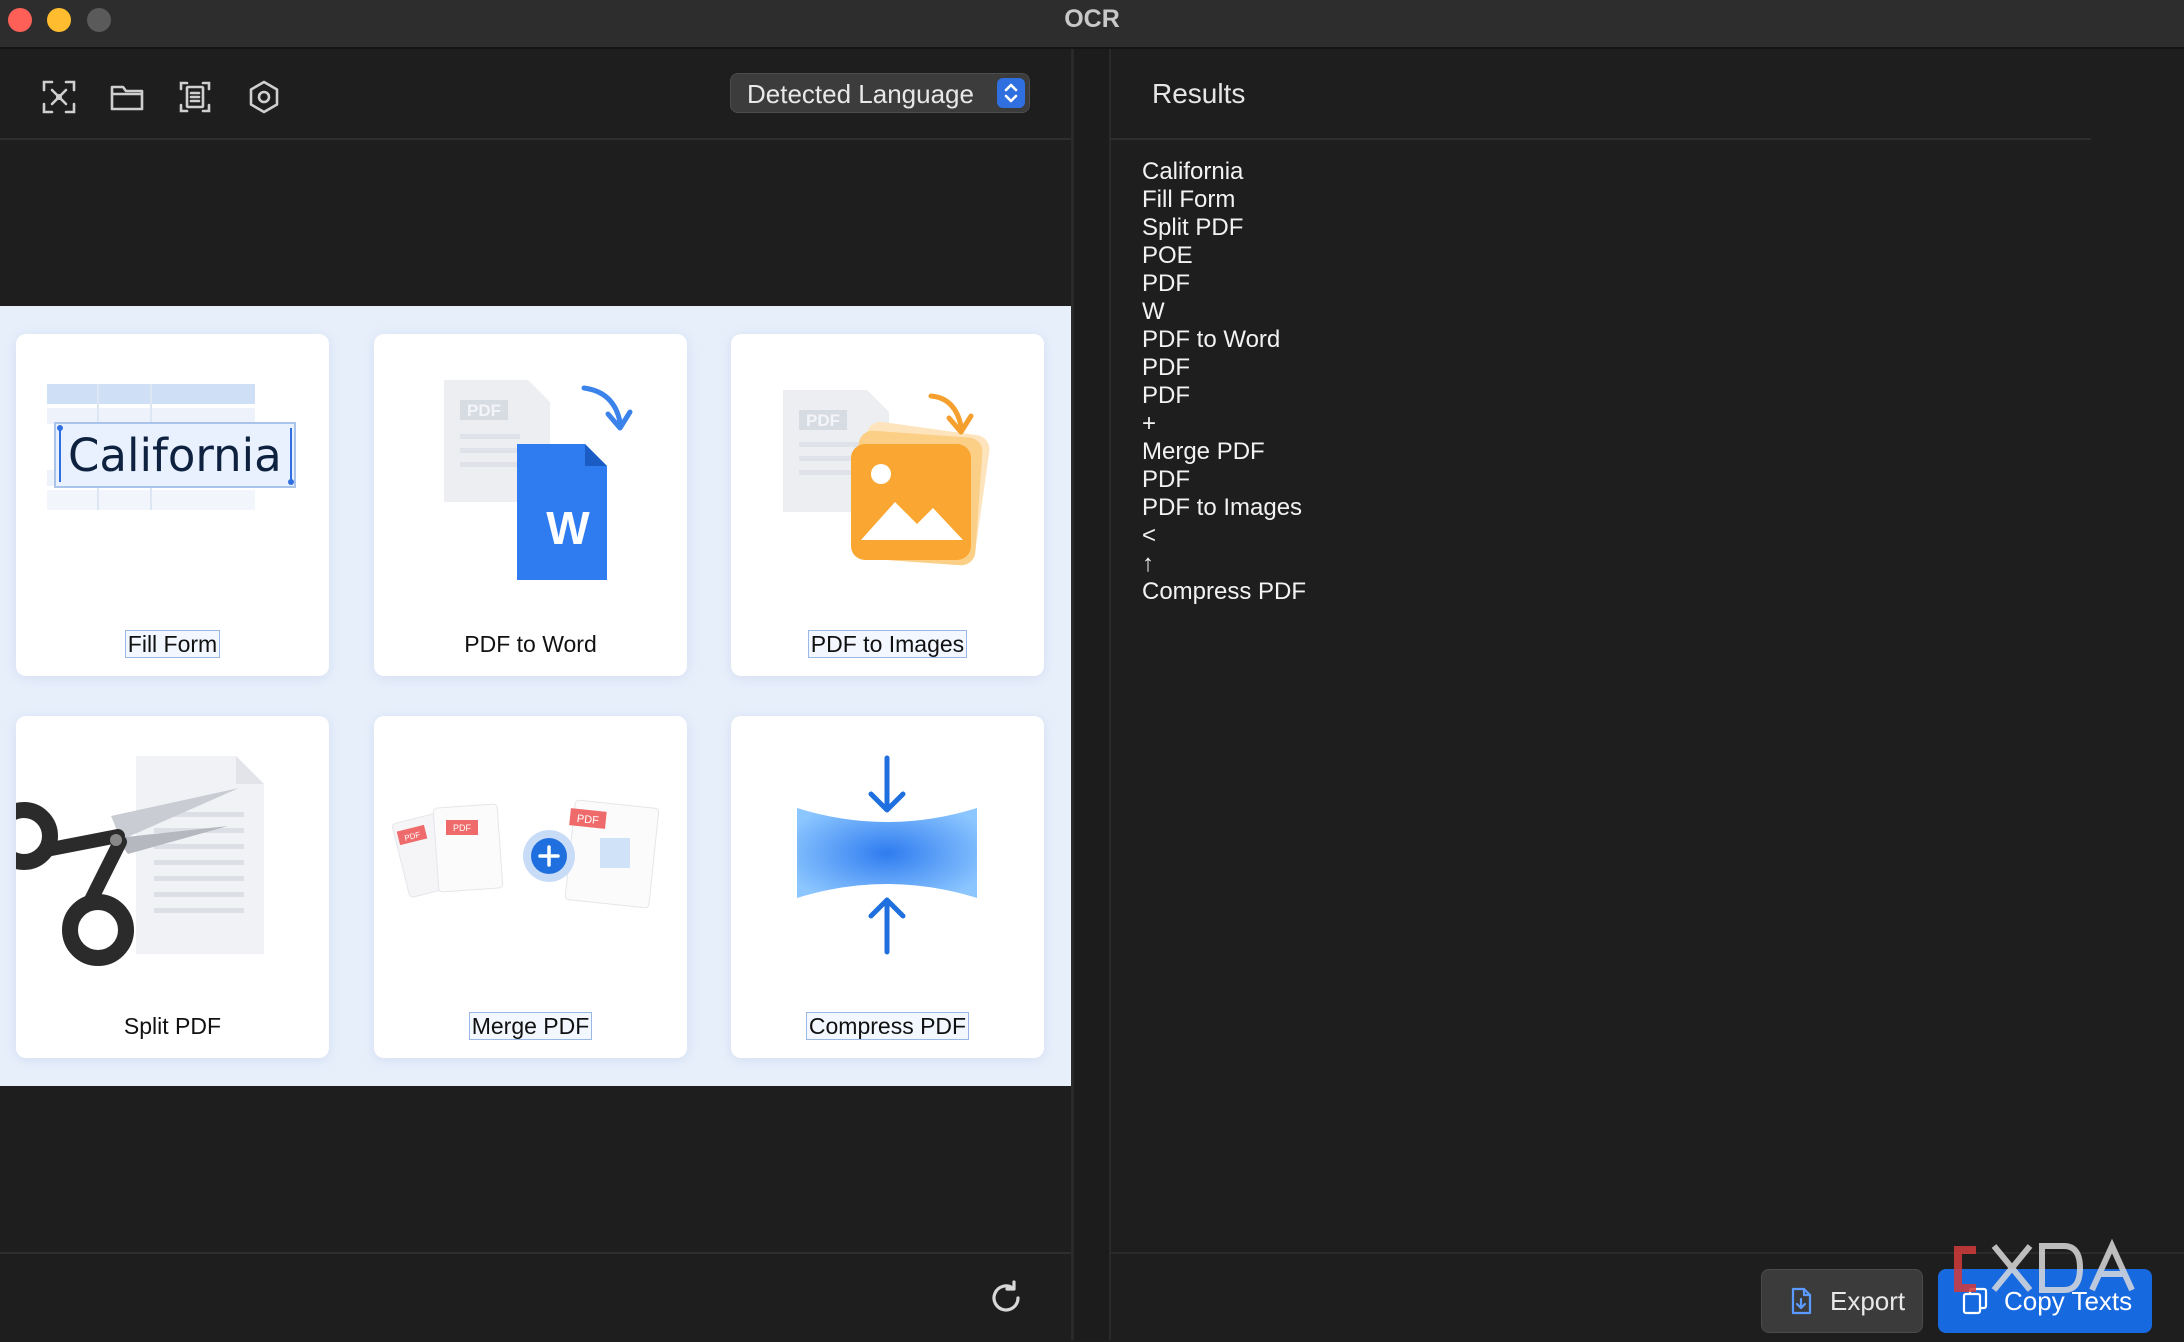 This screenshot has width=2184, height=1342. What do you see at coordinates (1092, 19) in the screenshot?
I see `window-title: OCR` at bounding box center [1092, 19].